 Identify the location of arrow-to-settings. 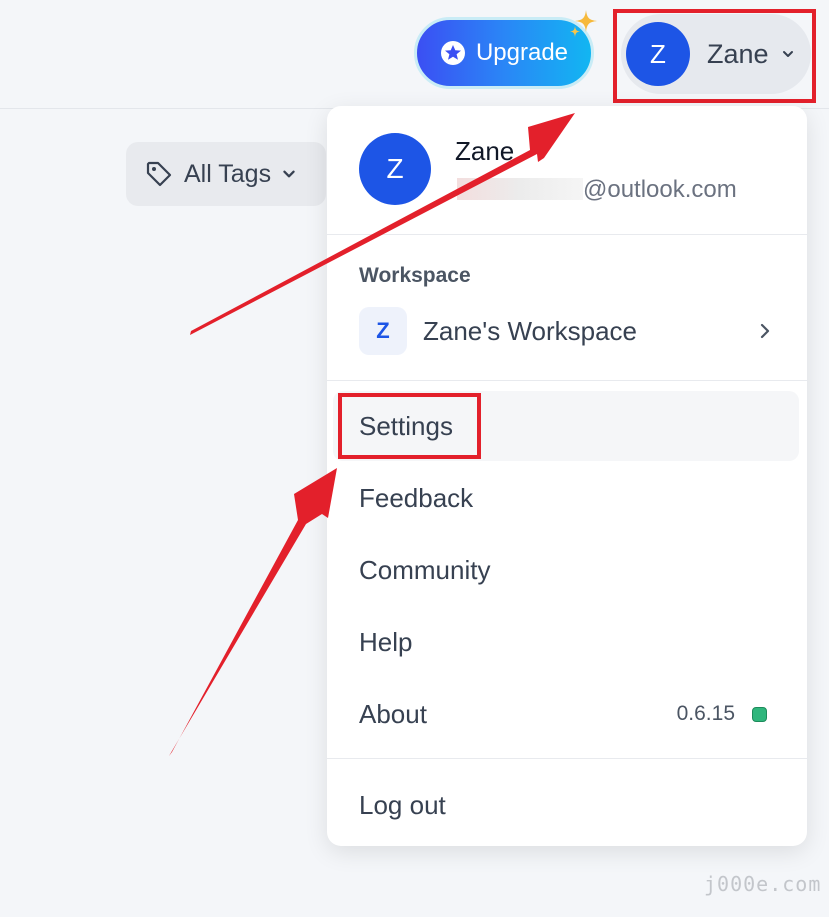
(253, 612).